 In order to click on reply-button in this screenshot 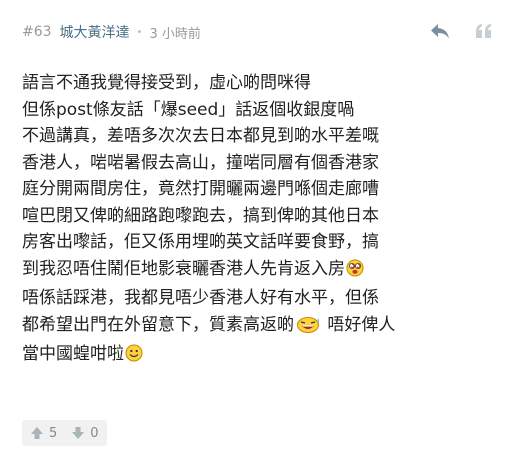, I will do `click(440, 31)`.